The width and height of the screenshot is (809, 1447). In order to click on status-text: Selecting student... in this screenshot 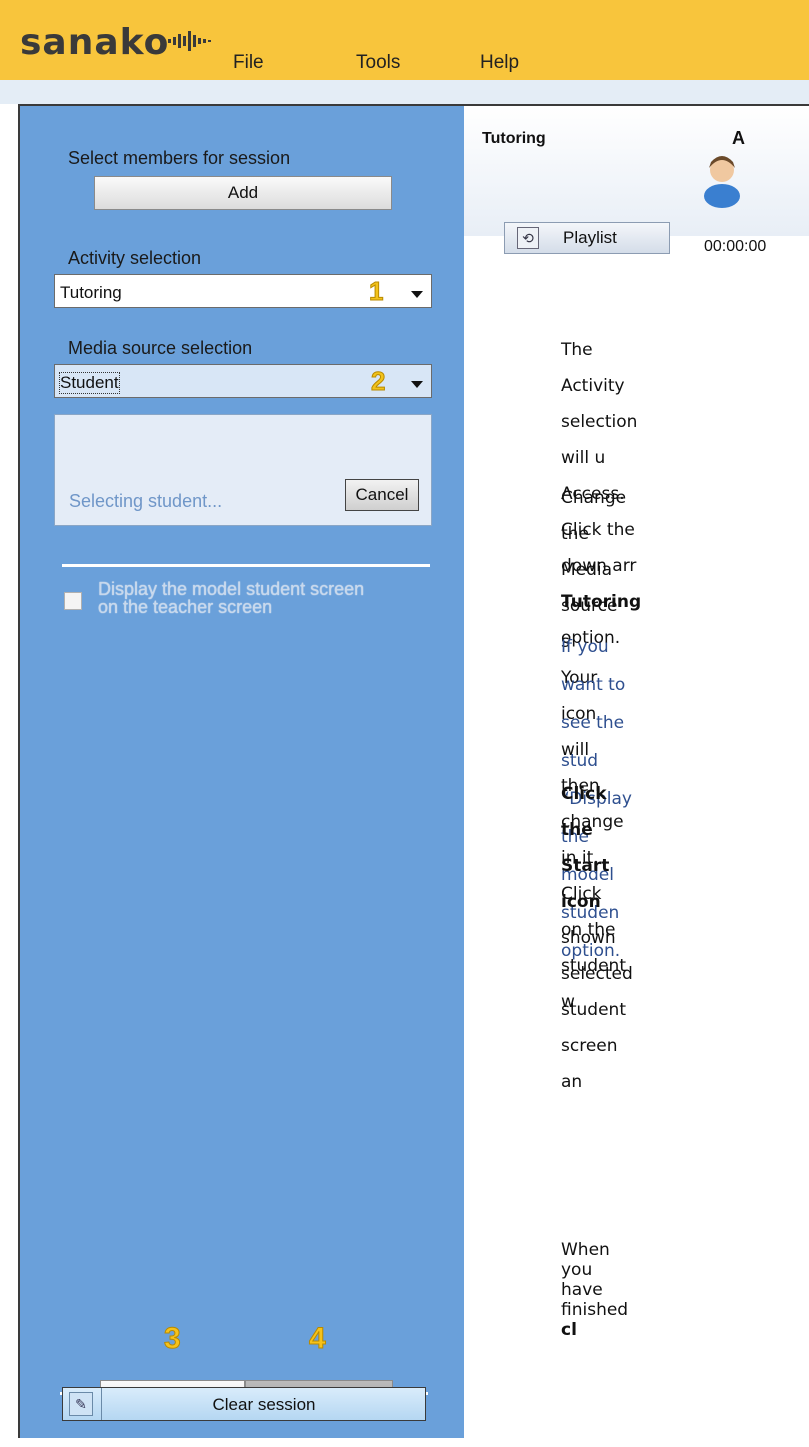, I will do `click(146, 501)`.